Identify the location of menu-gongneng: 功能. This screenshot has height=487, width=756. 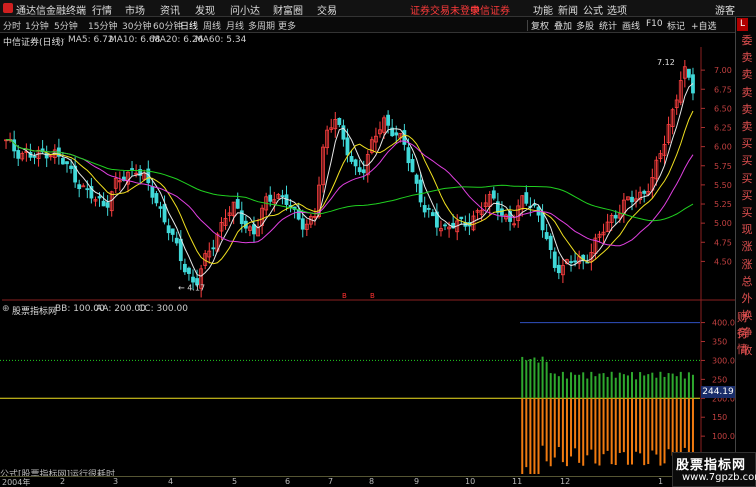
(543, 9).